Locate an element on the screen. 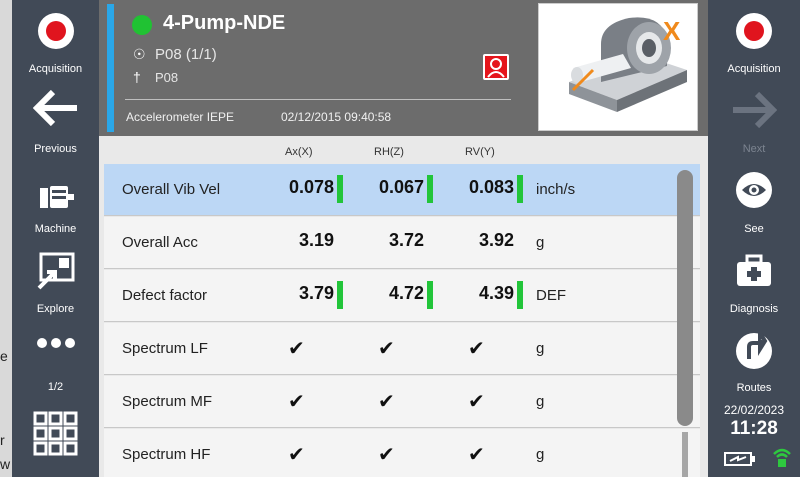 The height and width of the screenshot is (477, 800). next-button is located at coordinates (754, 112).